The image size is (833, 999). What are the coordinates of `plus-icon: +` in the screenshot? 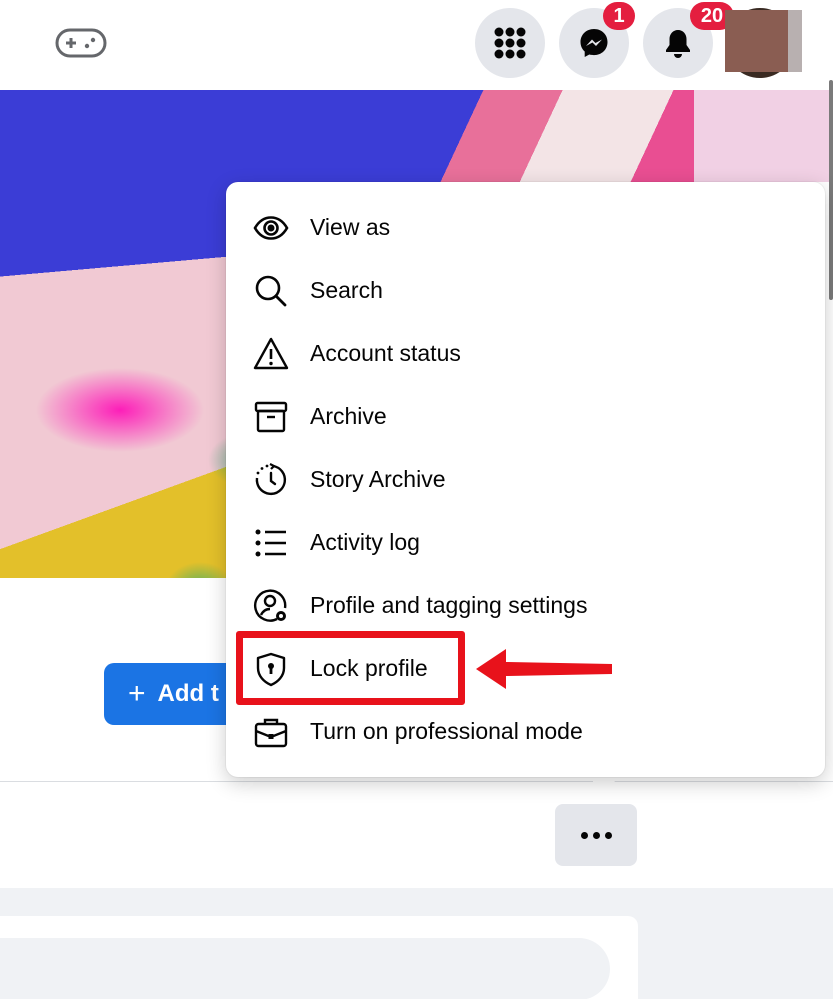 It's located at (137, 693).